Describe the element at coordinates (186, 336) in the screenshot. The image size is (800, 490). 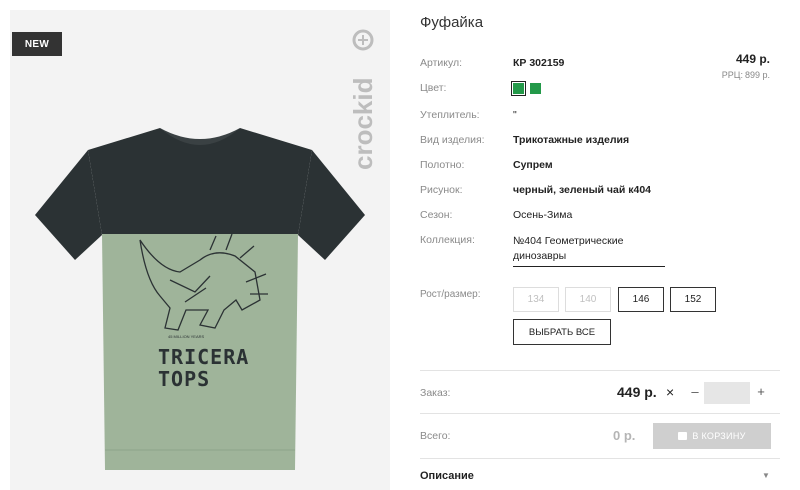
I see `svg-text: 45 MILLION YEARS` at that location.